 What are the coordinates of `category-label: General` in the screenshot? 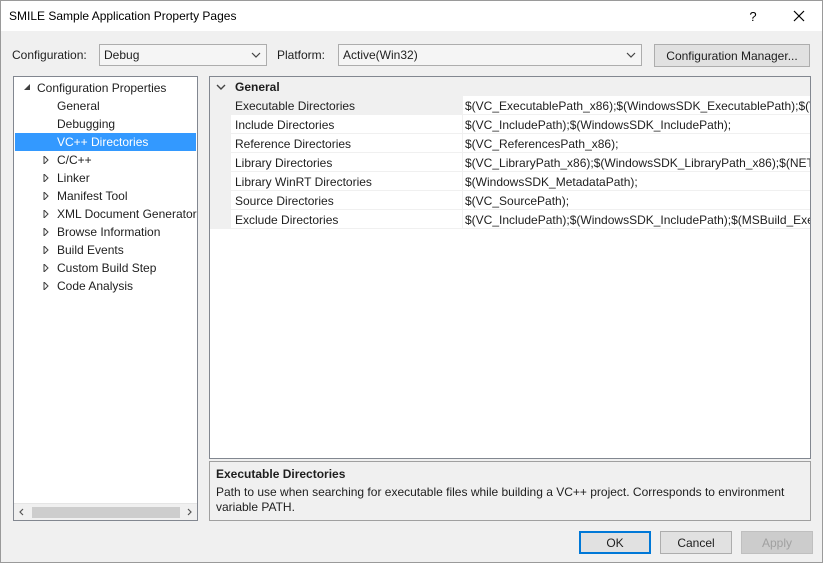 It's located at (257, 87).